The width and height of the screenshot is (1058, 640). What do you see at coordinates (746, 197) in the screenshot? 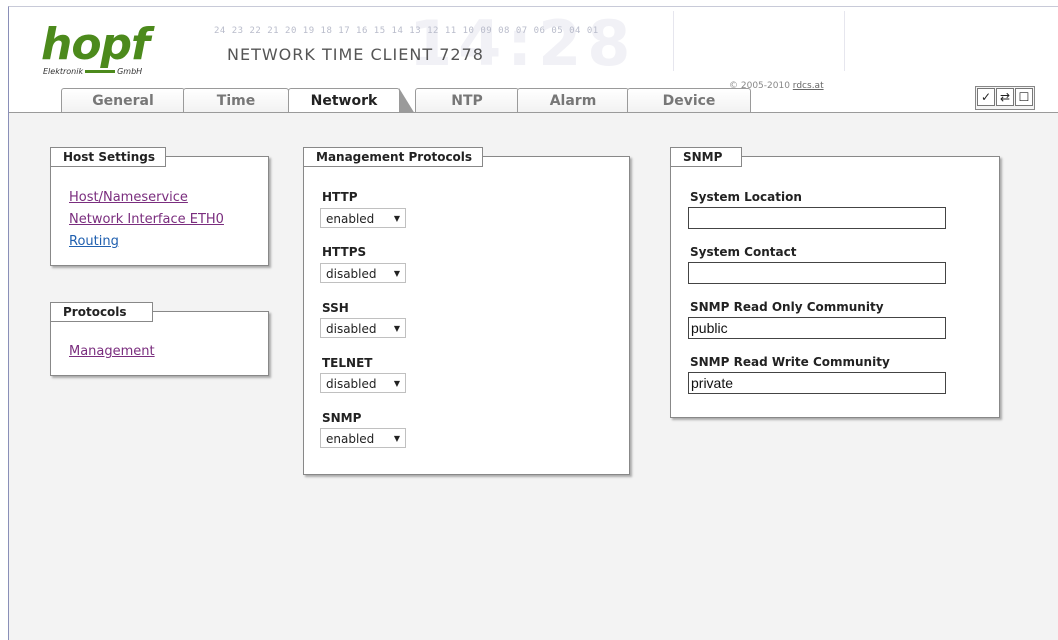
I see `system-location-label: System Location` at bounding box center [746, 197].